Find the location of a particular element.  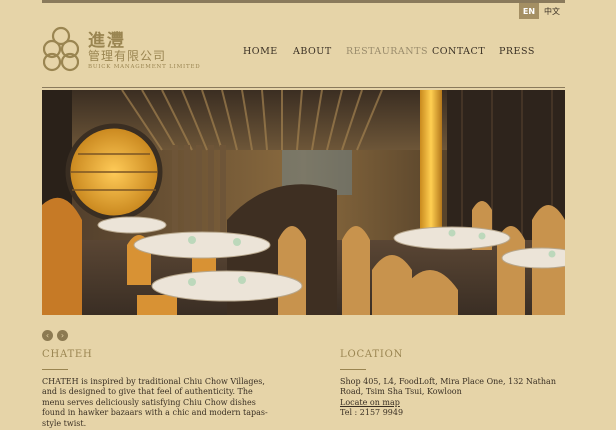

location-title: LOCATION is located at coordinates (372, 354).